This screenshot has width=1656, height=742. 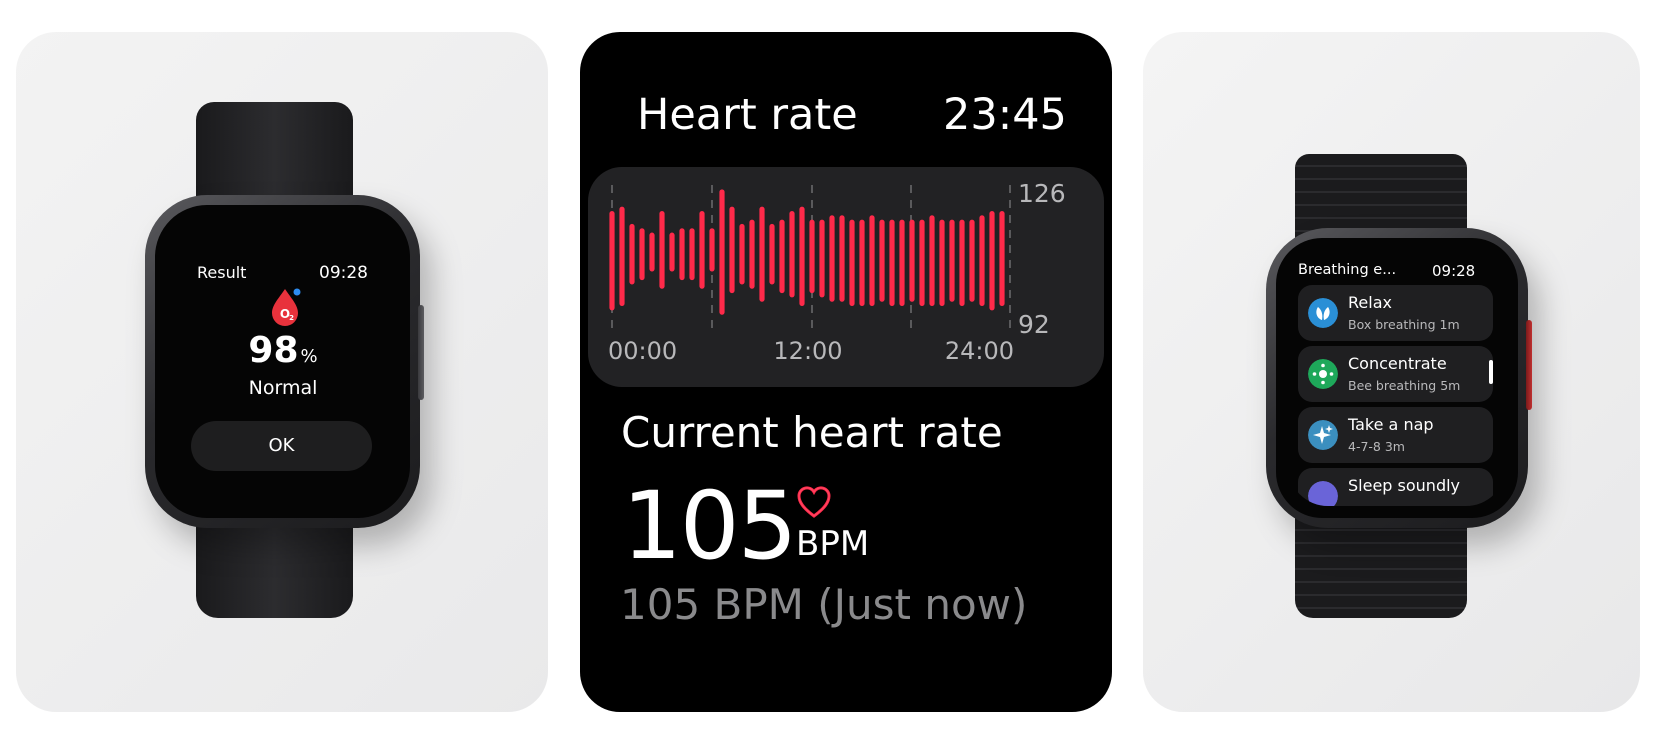 I want to click on focus-icon, so click(x=1323, y=374).